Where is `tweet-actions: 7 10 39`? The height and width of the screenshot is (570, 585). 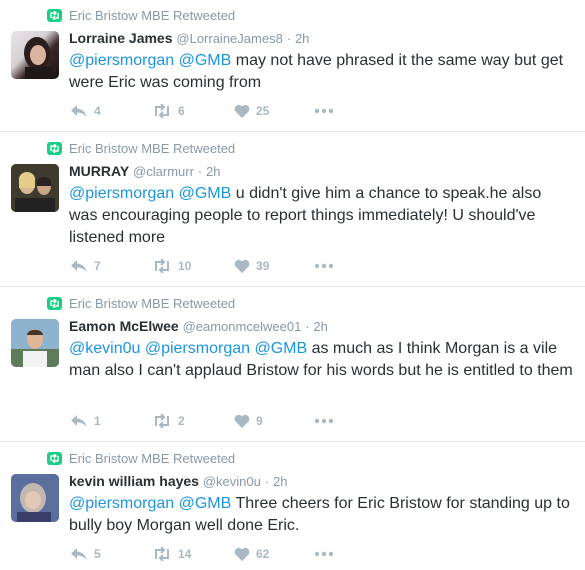 tweet-actions: 7 10 39 is located at coordinates (202, 266).